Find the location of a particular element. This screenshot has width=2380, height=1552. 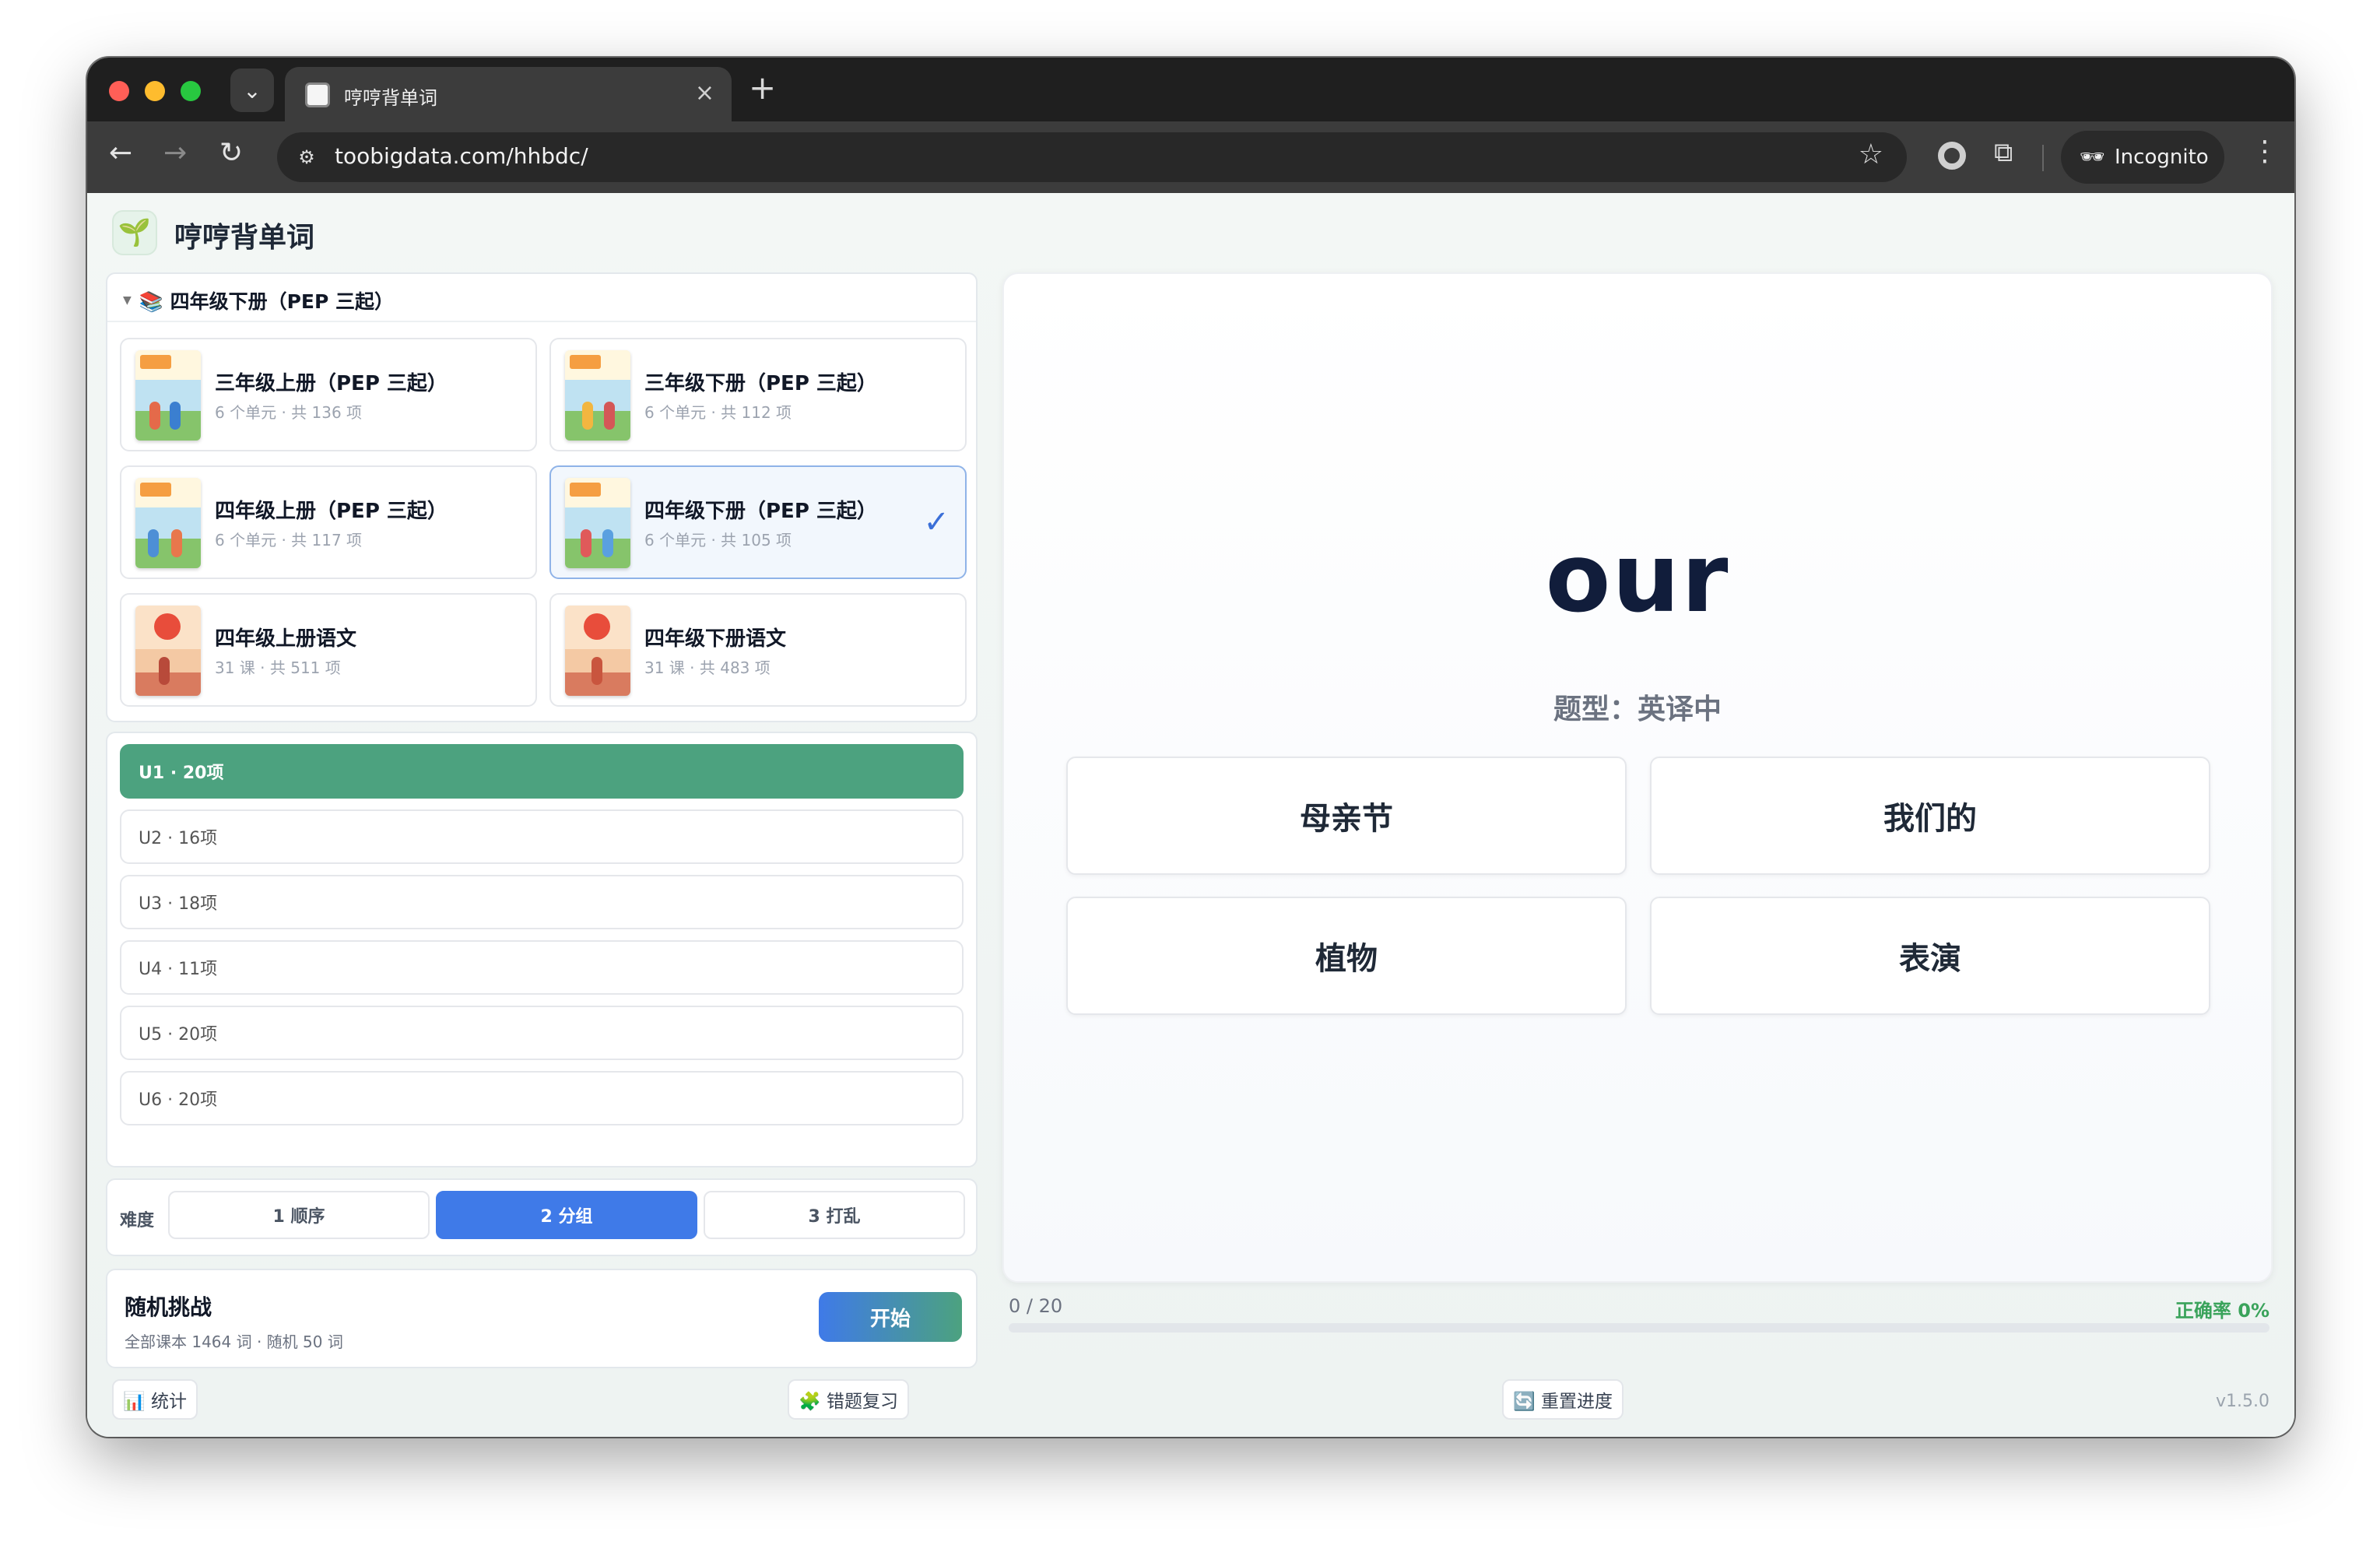

unit-item-u5: U5 · 20项 is located at coordinates (542, 1033).